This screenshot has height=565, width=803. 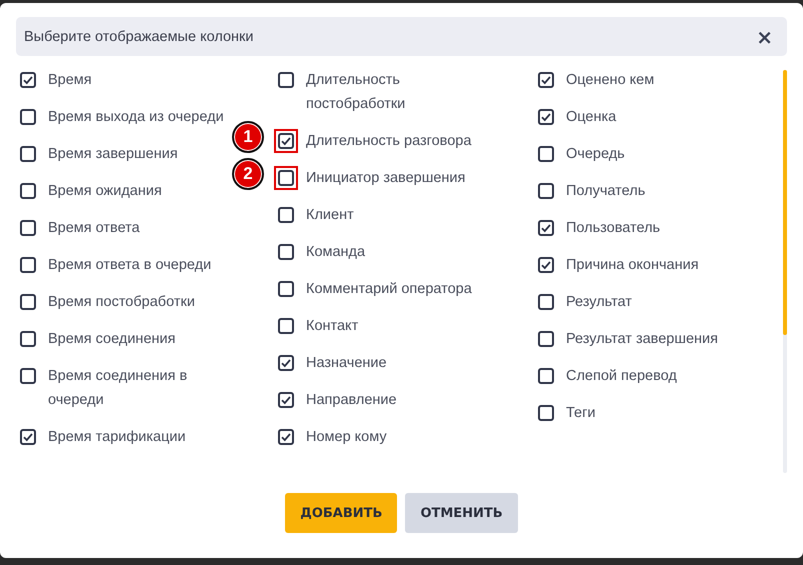 I want to click on column-option-label: Длительность разговора, so click(x=389, y=141).